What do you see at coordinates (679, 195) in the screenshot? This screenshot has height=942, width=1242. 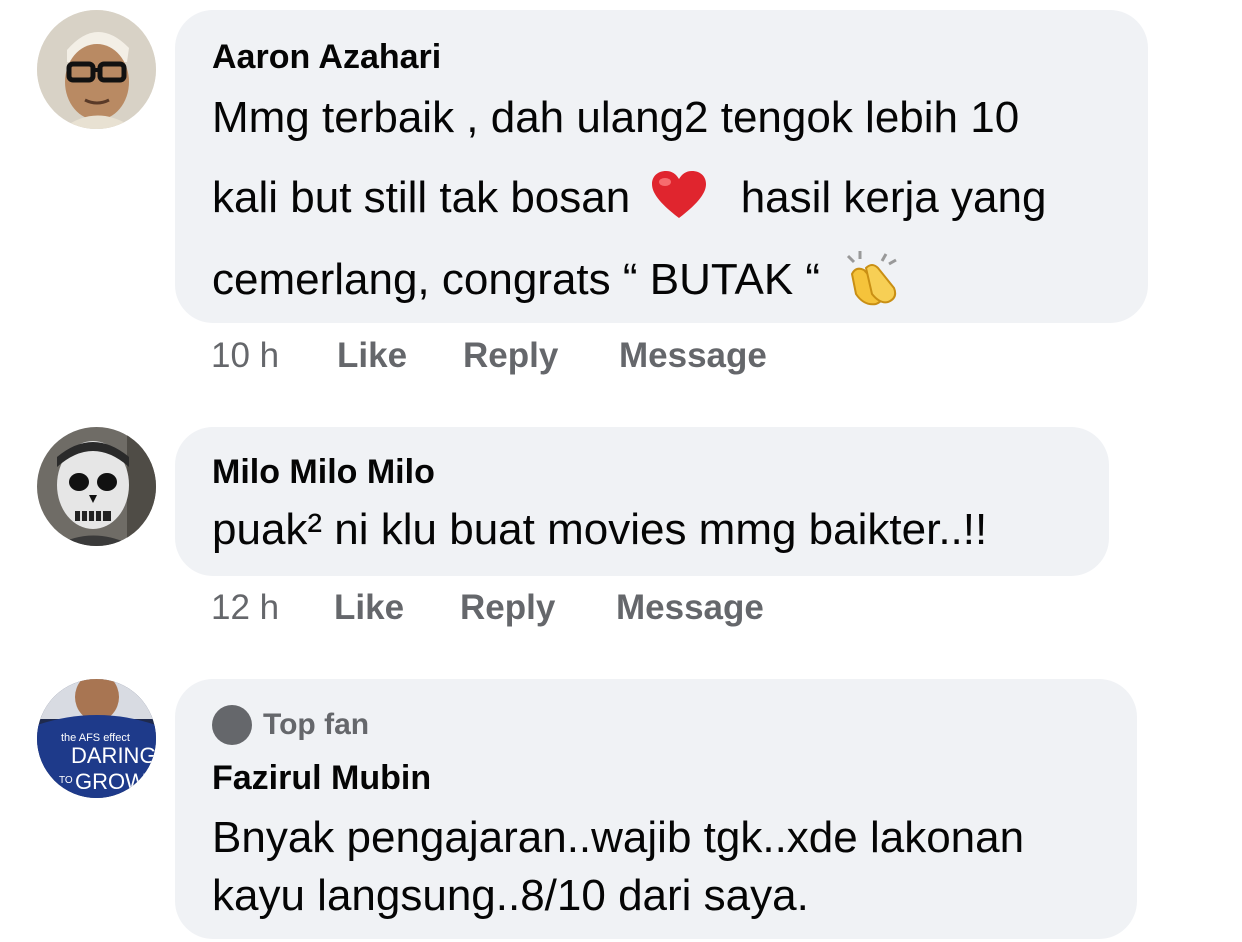 I see `heart-emoji-icon` at bounding box center [679, 195].